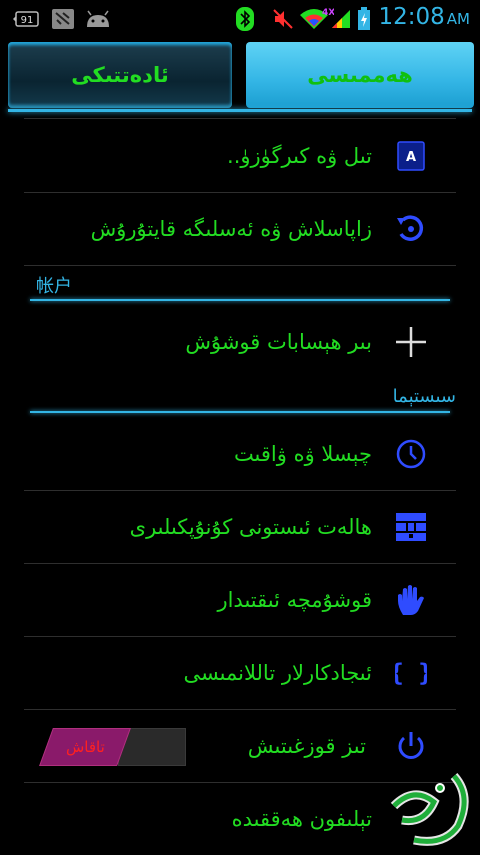 The width and height of the screenshot is (480, 855). I want to click on clock-icon, so click(411, 454).